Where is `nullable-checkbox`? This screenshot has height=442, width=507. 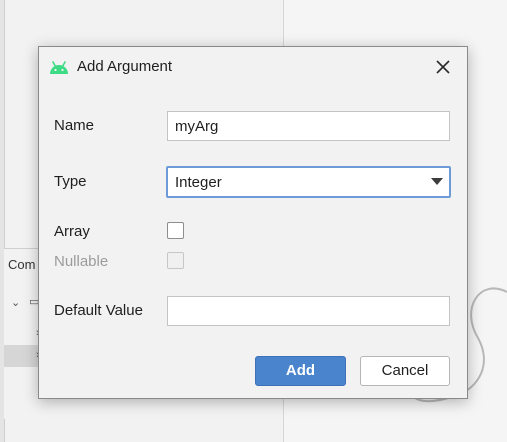
nullable-checkbox is located at coordinates (175, 260).